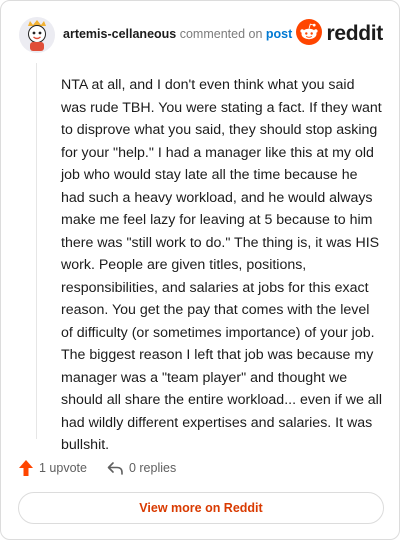 Image resolution: width=400 pixels, height=540 pixels. Describe the element at coordinates (97, 468) in the screenshot. I see `comment-actions: 1 upvote 0 replies` at that location.